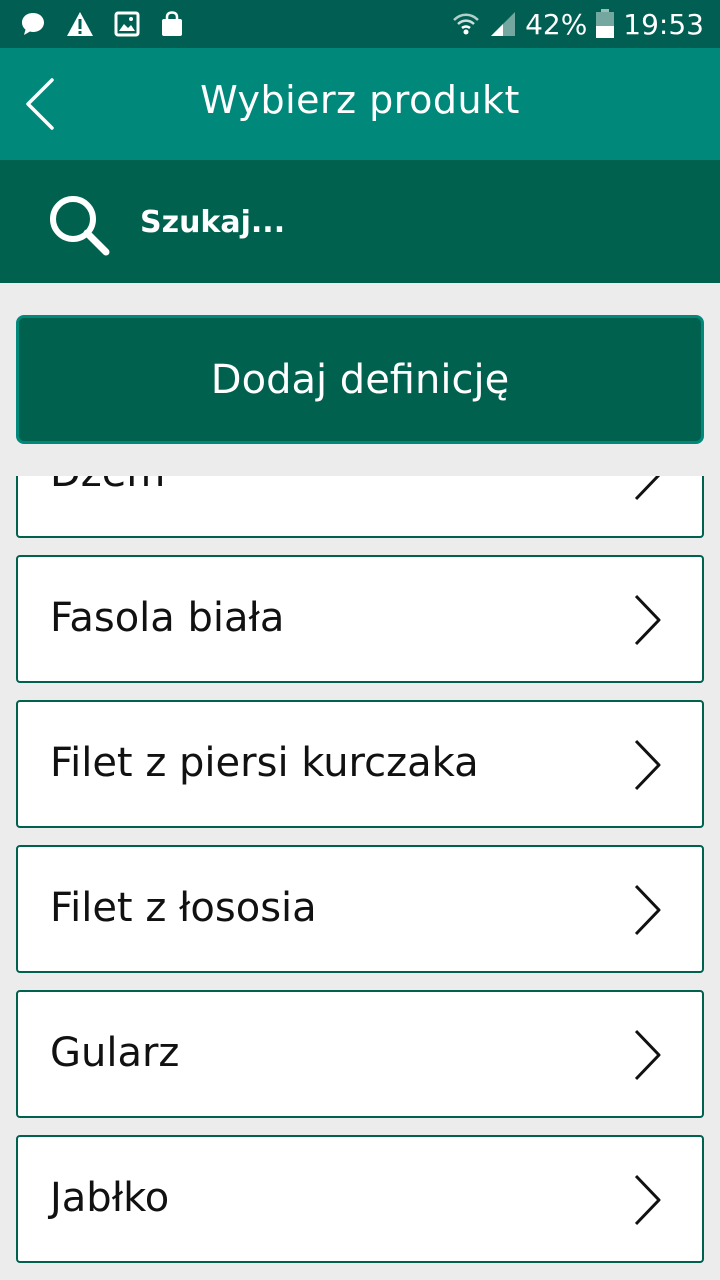 The height and width of the screenshot is (1280, 720). What do you see at coordinates (360, 619) in the screenshot?
I see `list-item: Fasola biała` at bounding box center [360, 619].